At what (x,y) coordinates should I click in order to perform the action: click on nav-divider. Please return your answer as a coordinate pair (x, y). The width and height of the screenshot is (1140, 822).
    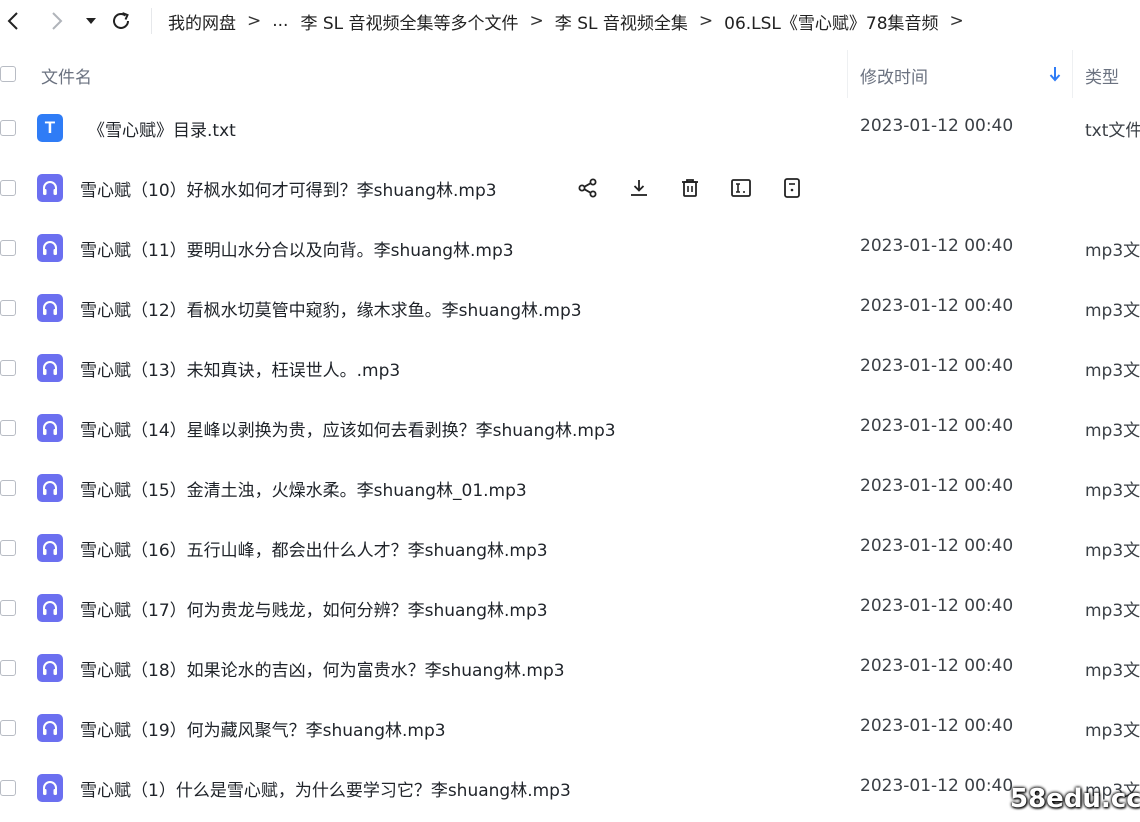
    Looking at the image, I should click on (151, 21).